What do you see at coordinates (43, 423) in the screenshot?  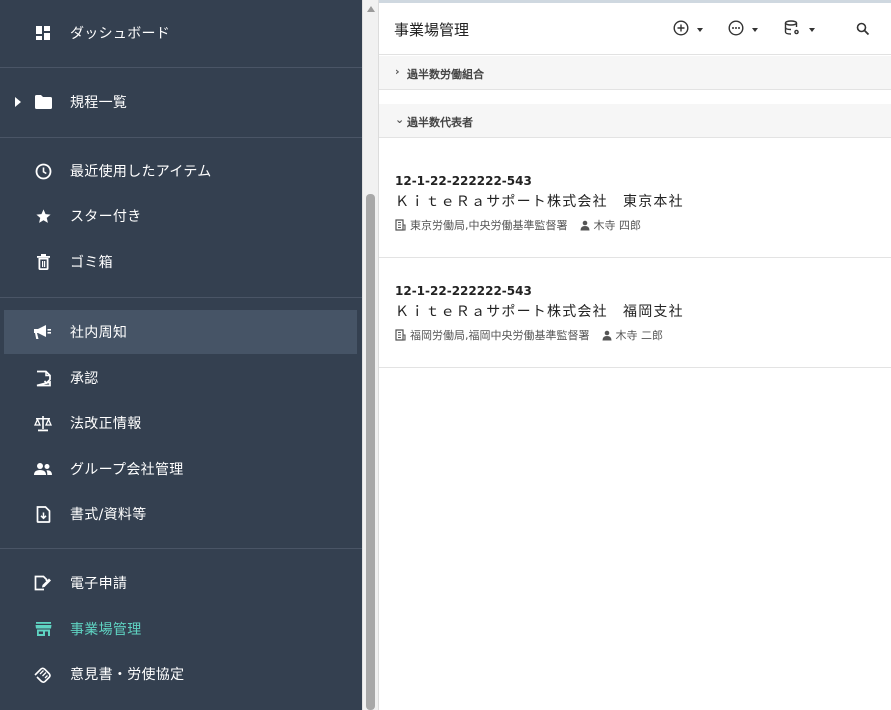 I see `scale-icon` at bounding box center [43, 423].